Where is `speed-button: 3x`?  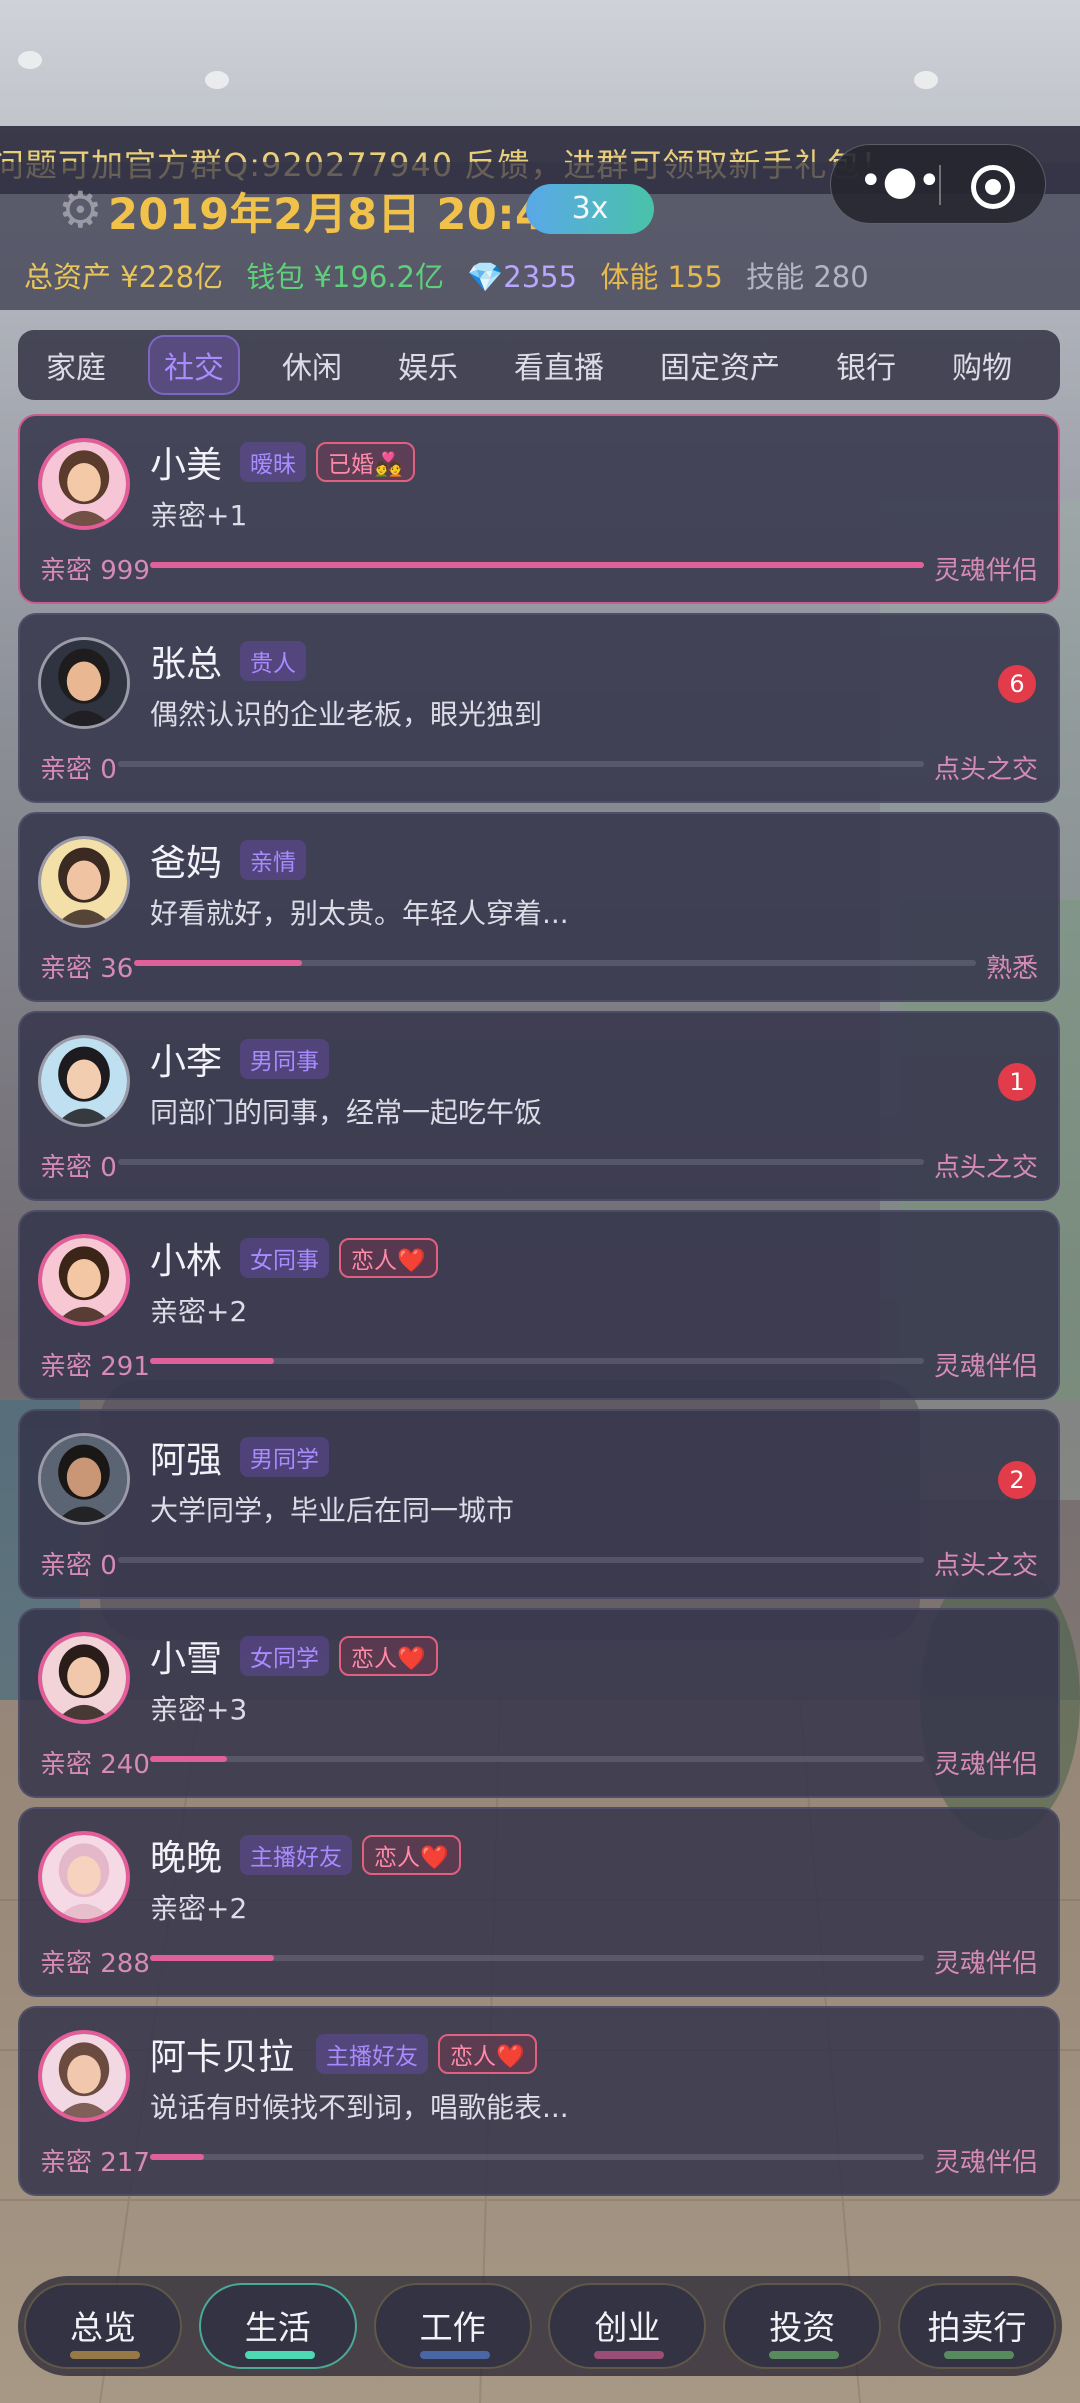
speed-button: 3x is located at coordinates (590, 209).